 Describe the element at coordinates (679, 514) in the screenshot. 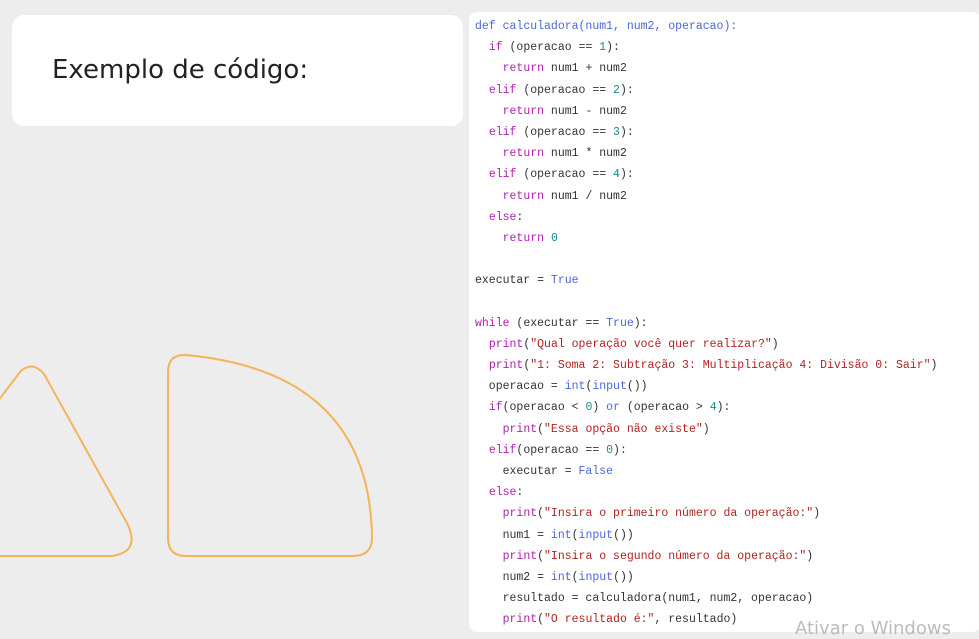

I see `code-token: "Insira o primeiro número da operação:"` at that location.